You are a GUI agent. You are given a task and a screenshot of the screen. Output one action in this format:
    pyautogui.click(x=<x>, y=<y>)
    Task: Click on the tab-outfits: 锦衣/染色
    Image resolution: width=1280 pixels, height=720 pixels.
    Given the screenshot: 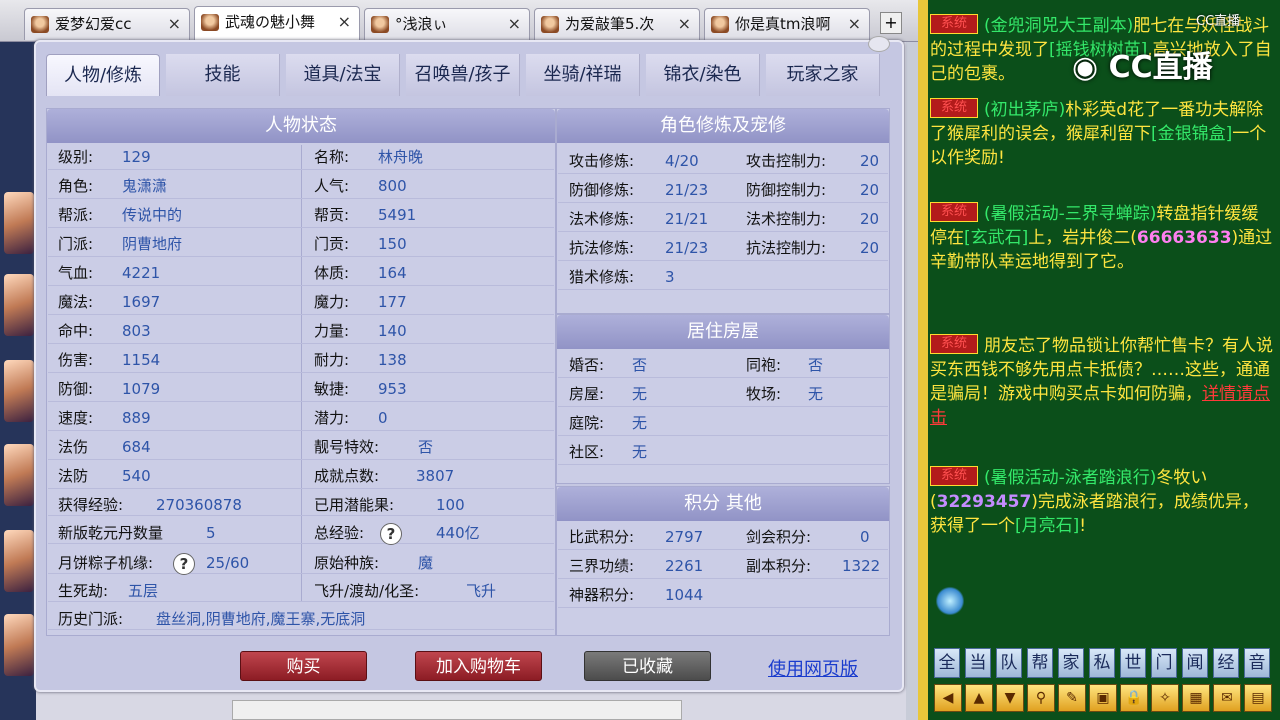 What is the action you would take?
    pyautogui.click(x=703, y=75)
    